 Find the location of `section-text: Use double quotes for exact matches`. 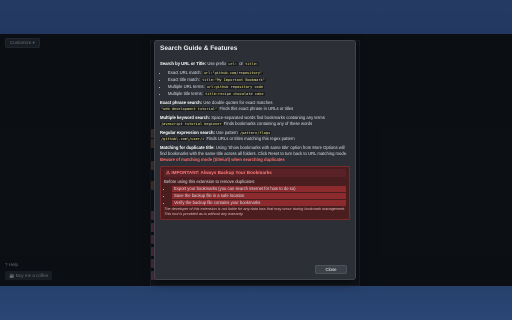

section-text: Use double quotes for exact matches is located at coordinates (238, 102).